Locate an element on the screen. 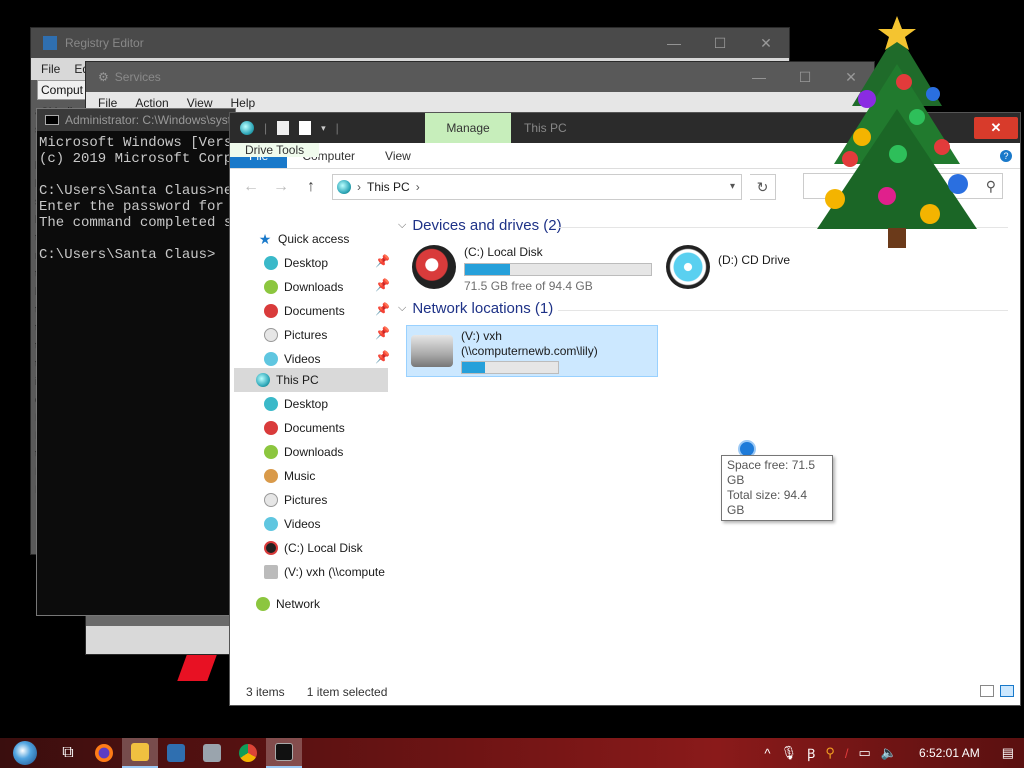 Image resolution: width=1024 pixels, height=768 pixels. status-selection: 1 item selected is located at coordinates (347, 692).